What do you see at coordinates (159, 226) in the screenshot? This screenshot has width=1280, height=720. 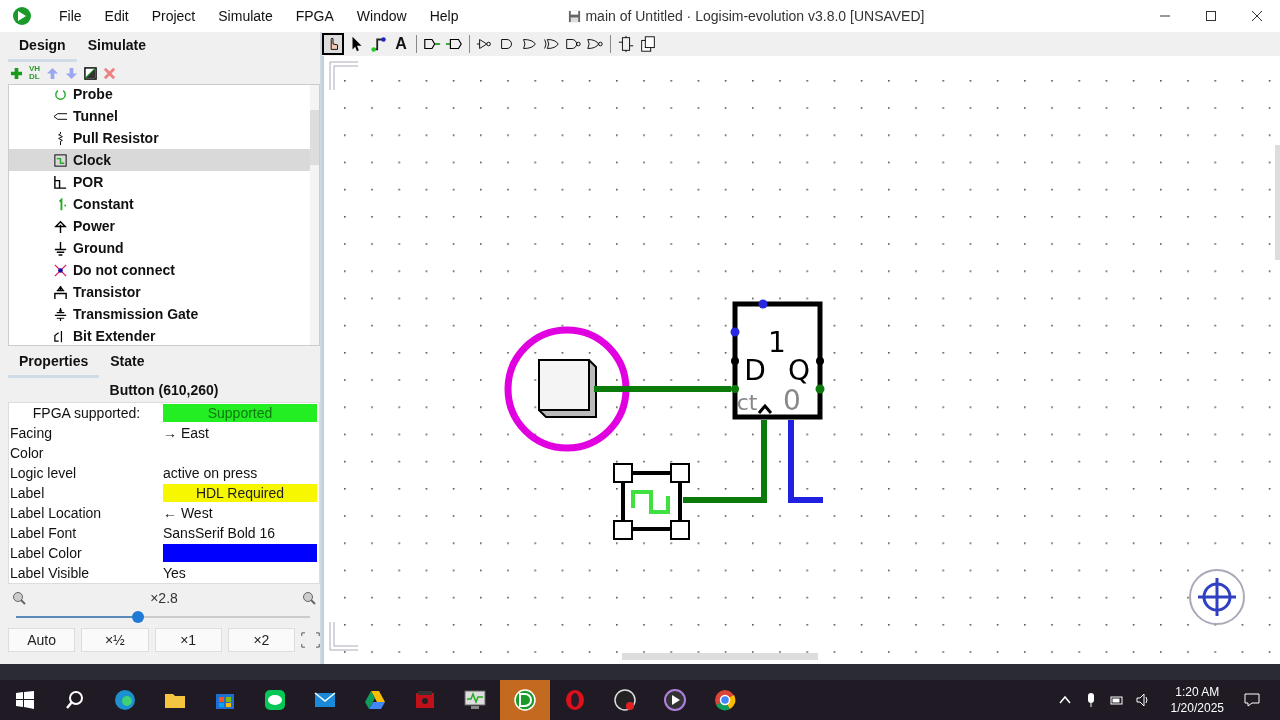 I see `component-item: Power` at bounding box center [159, 226].